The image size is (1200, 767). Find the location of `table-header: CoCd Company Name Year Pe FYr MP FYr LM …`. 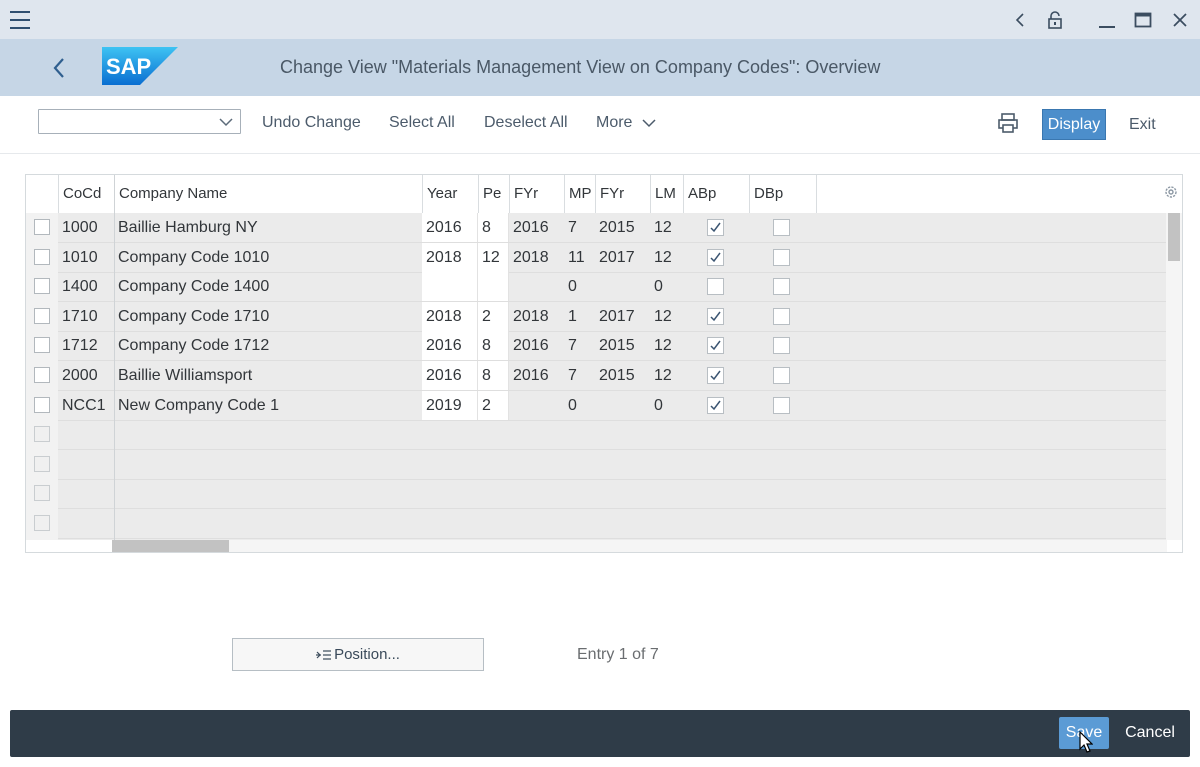

table-header: CoCd Company Name Year Pe FYr MP FYr LM … is located at coordinates (596, 194).